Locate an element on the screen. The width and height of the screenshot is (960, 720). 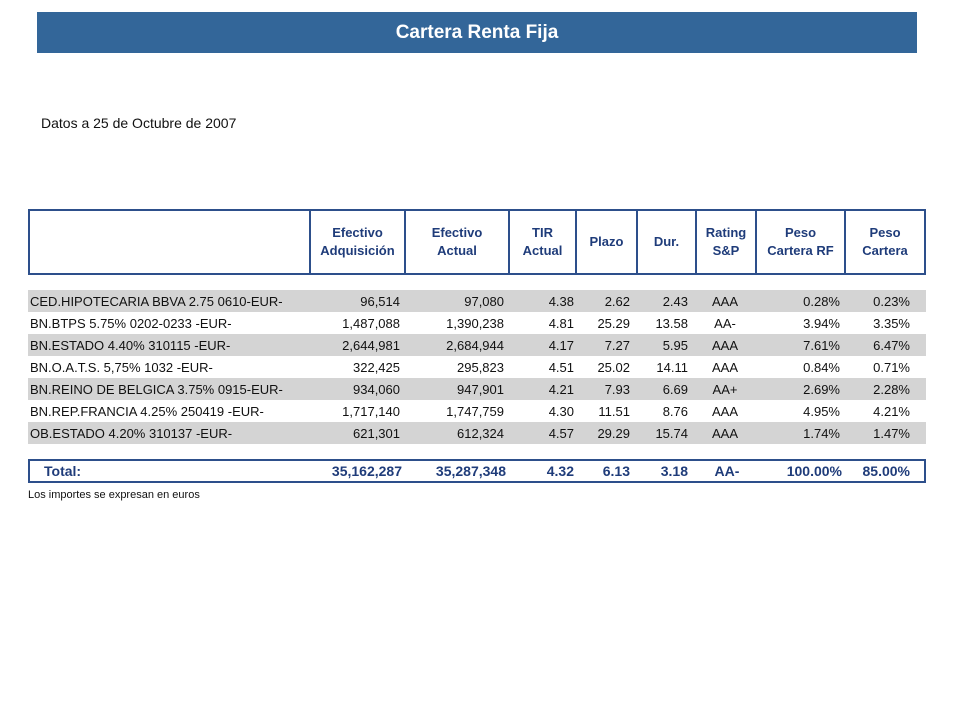
cell-peso_rf: 0.84% is located at coordinates (821, 367).